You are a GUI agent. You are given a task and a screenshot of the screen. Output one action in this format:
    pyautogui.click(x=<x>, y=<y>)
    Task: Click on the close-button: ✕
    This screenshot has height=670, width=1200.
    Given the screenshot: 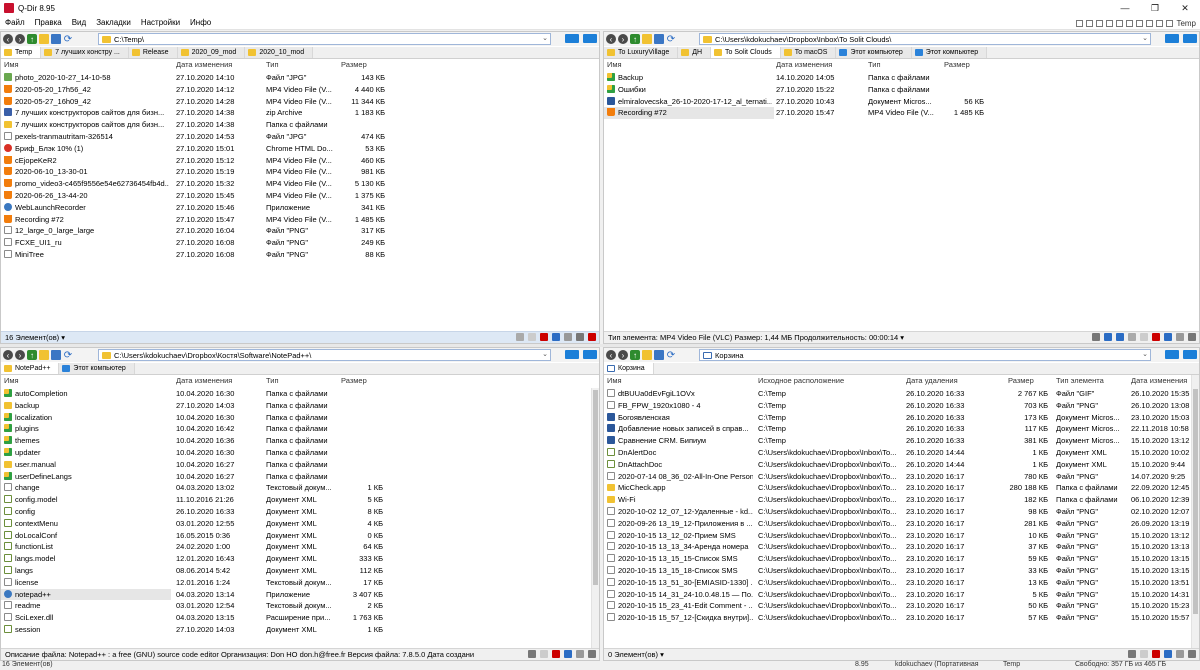 What is the action you would take?
    pyautogui.click(x=1185, y=8)
    